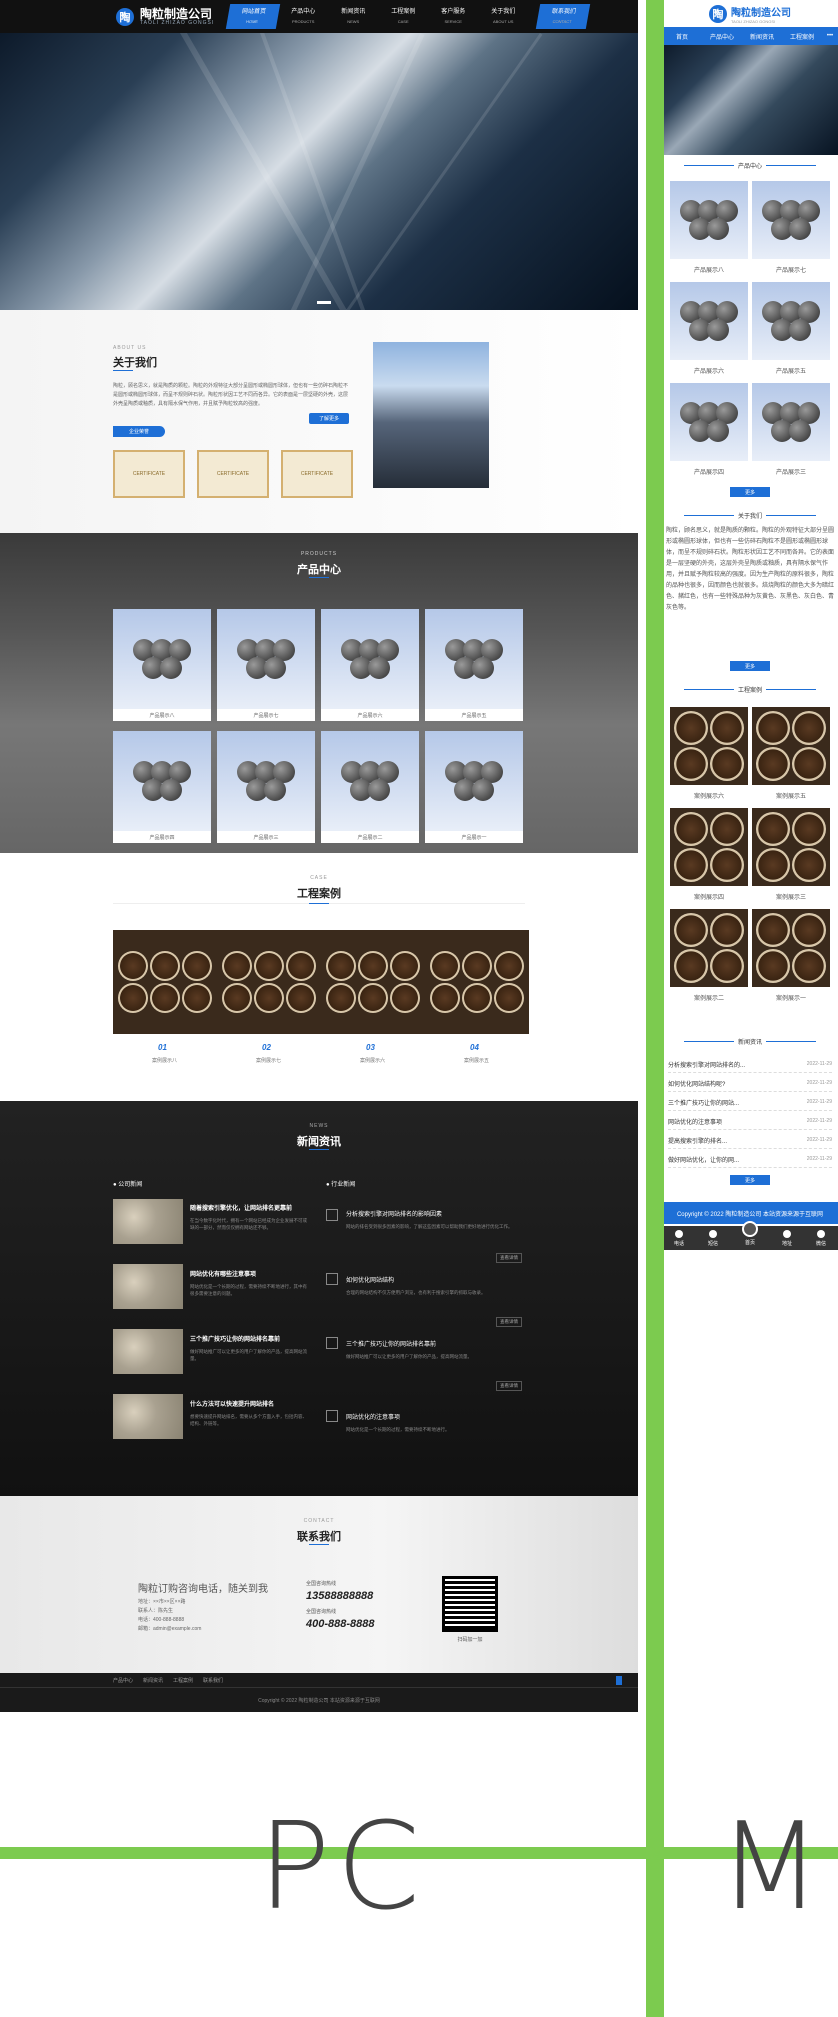  Describe the element at coordinates (563, 16) in the screenshot. I see `nav-contact: 联系我们 CONTACT` at that location.